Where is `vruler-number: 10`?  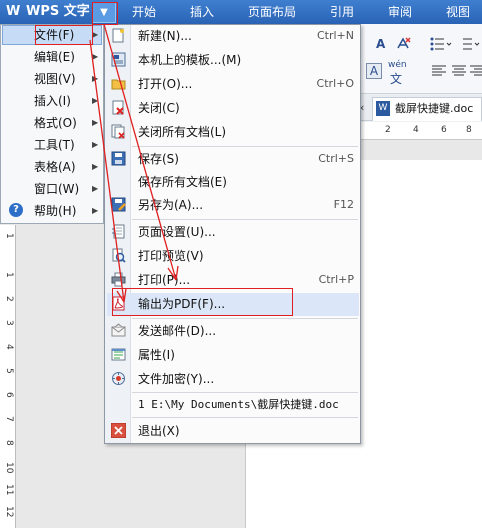
vruler-number: 10 is located at coordinates (9, 468).